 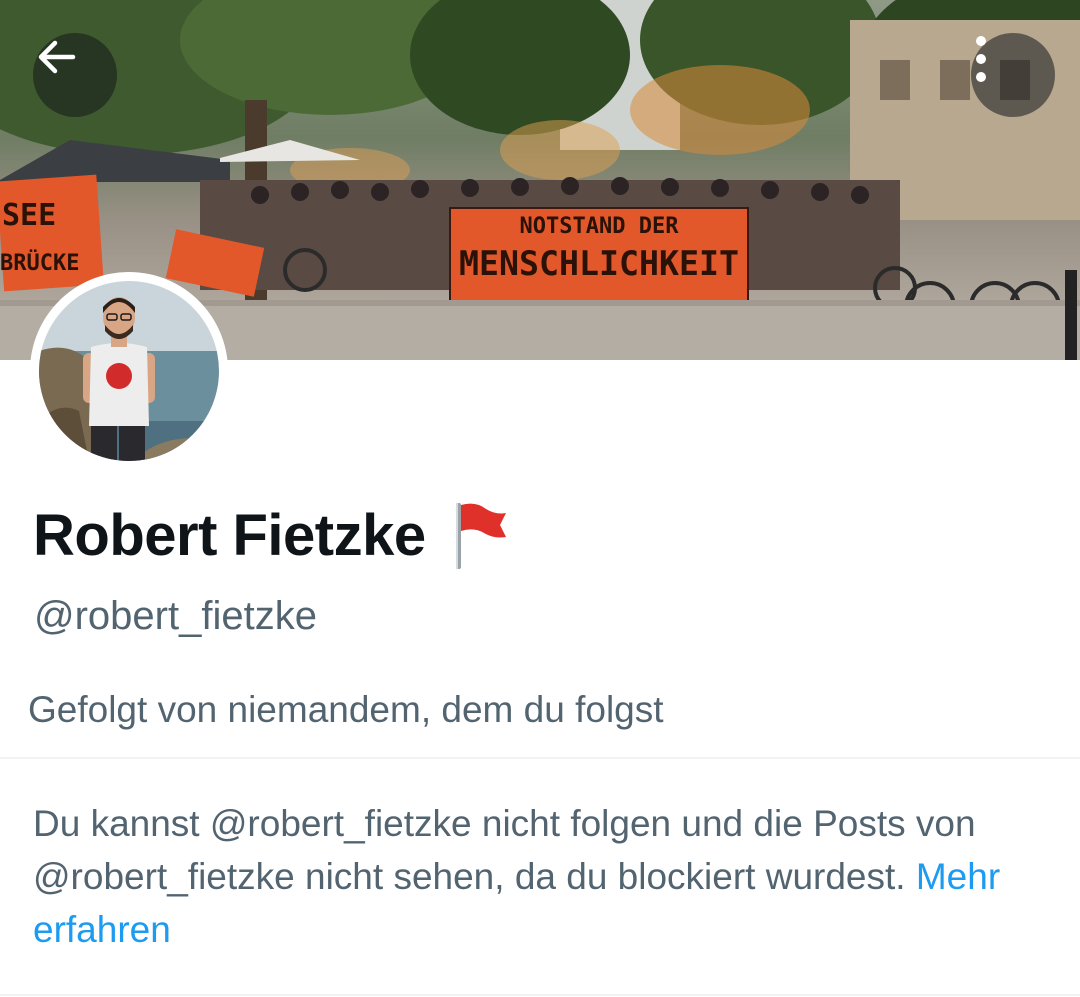 I want to click on sign-text-line1: SEE, so click(x=29, y=215).